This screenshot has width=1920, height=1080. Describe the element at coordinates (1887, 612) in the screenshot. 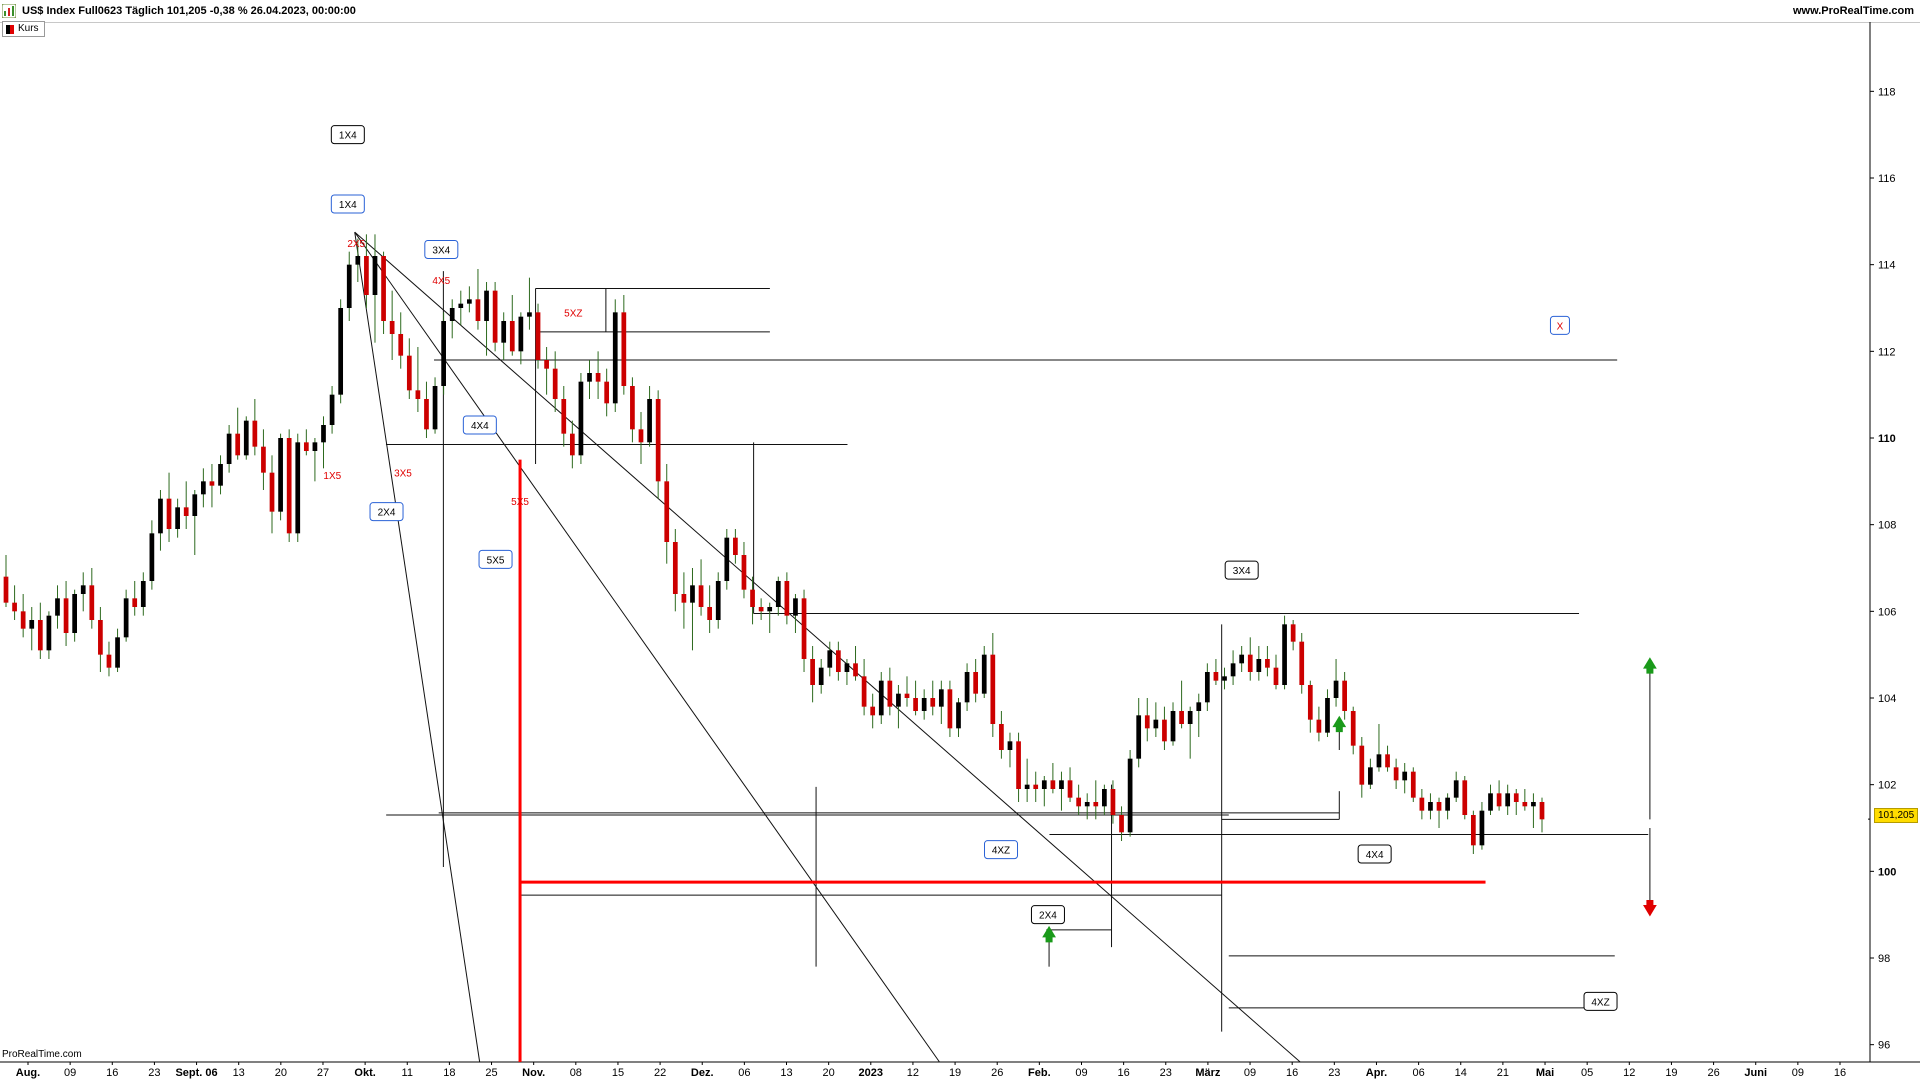

I see `y-tick-label: 106` at that location.